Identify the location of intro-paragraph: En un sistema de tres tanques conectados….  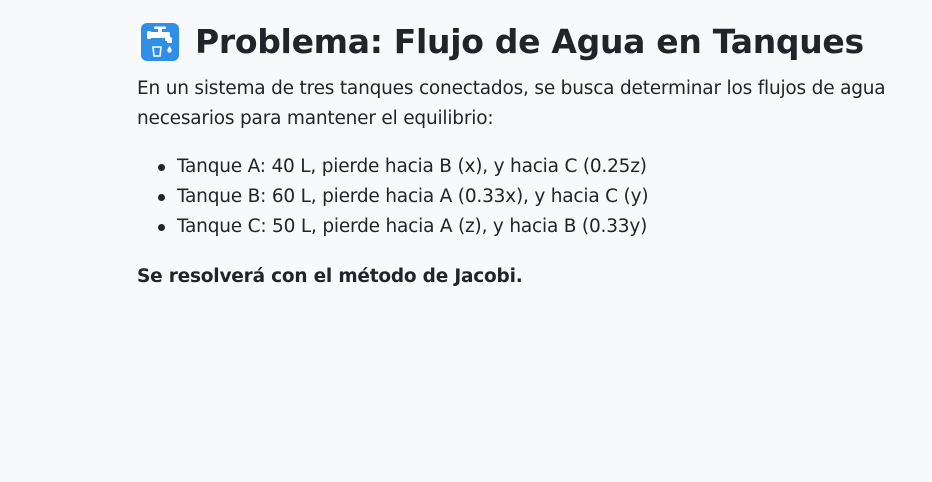
(511, 103).